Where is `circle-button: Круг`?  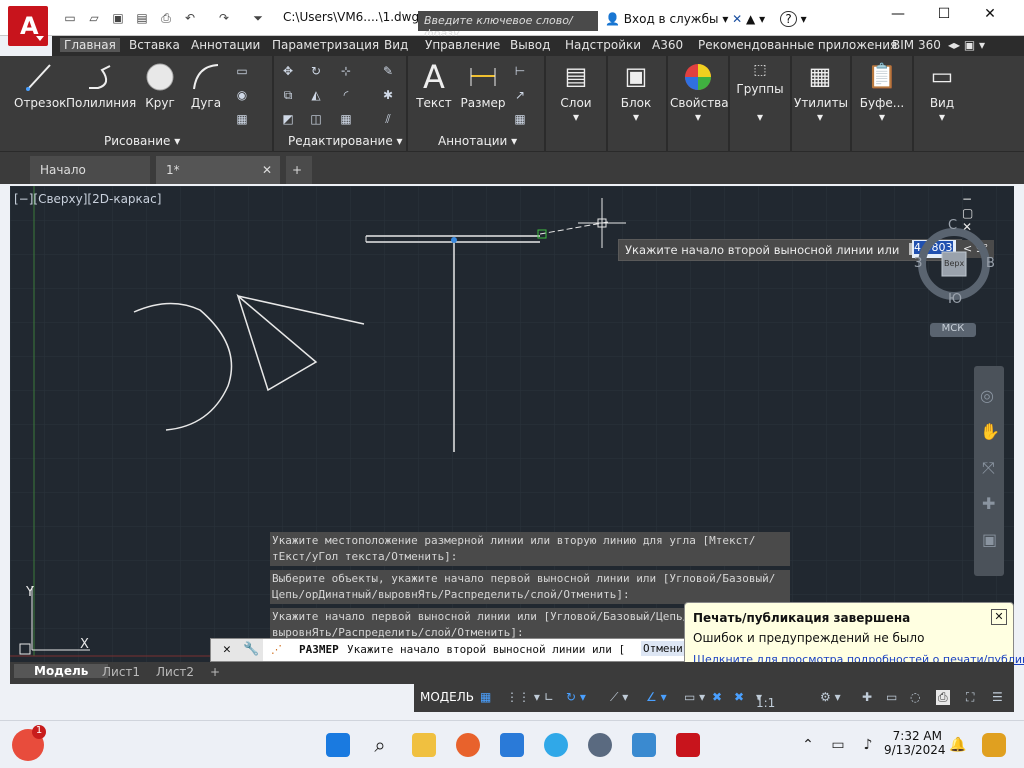
circle-button: Круг is located at coordinates (160, 86).